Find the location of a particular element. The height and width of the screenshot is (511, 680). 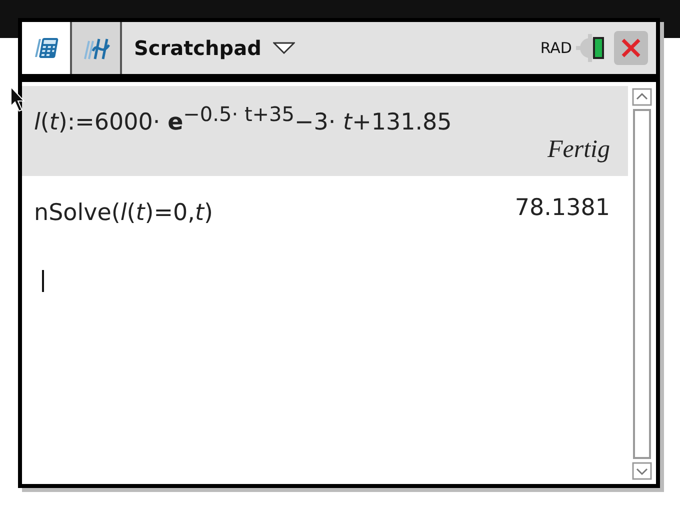

math-expression: l(t):=6000· e$^{−0.5· t+35}$−3· t+131.85 is located at coordinates (243, 118).